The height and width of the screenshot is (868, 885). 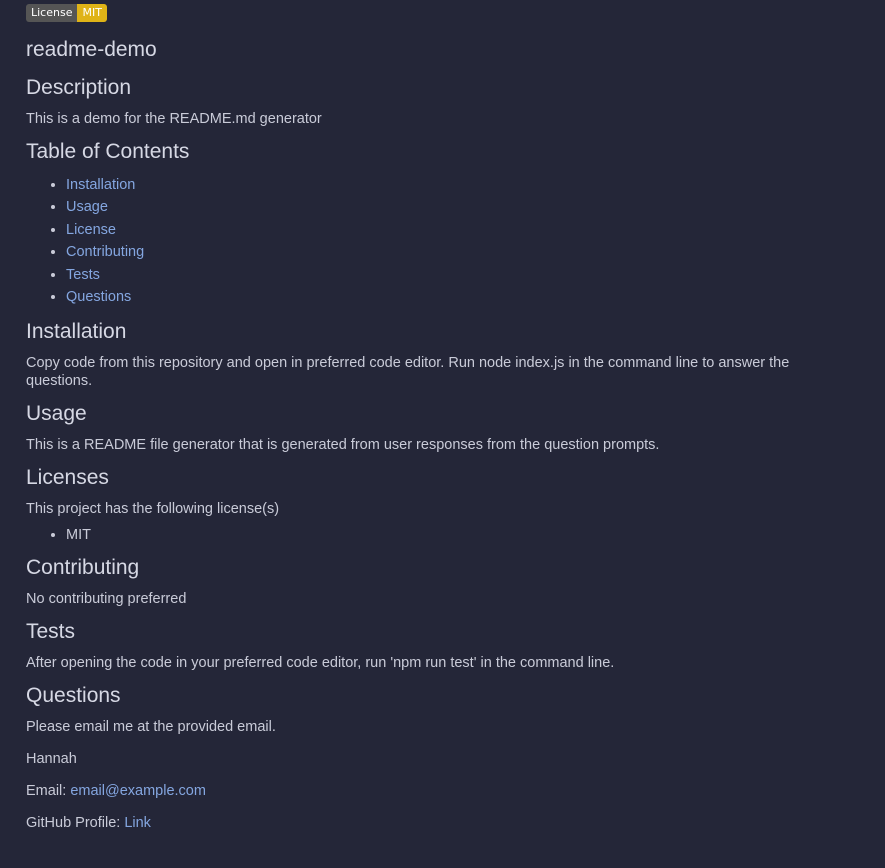 I want to click on toc-link-license: License, so click(x=91, y=230).